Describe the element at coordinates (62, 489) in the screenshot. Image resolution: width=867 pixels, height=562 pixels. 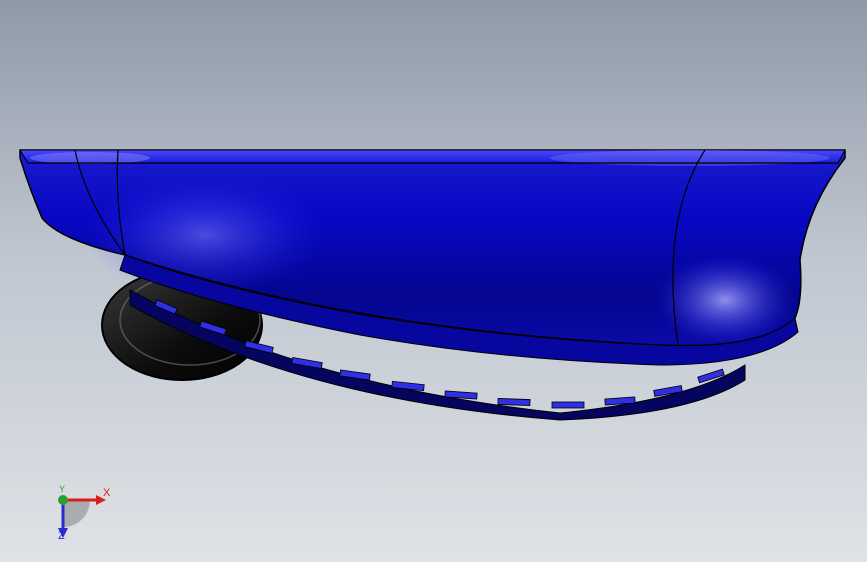
I see `y-axis-label: Y` at that location.